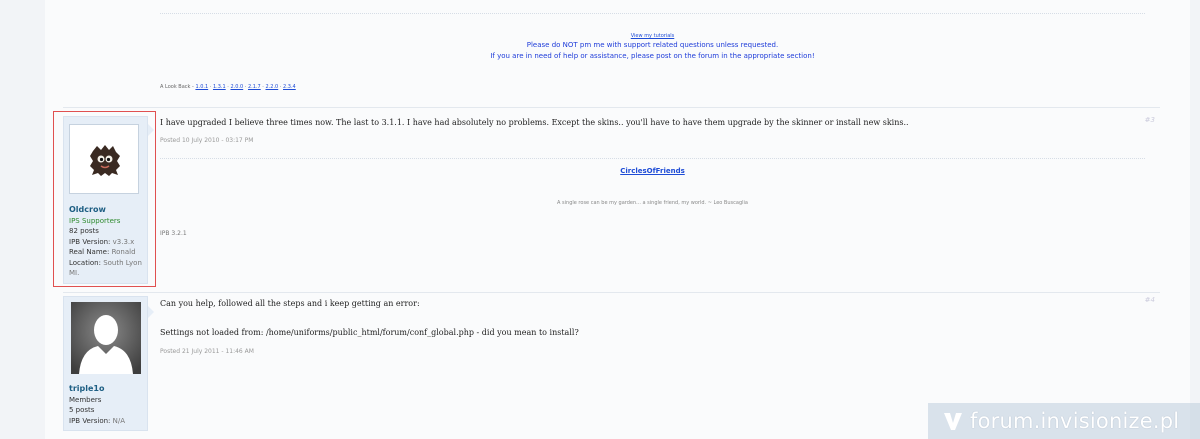 This screenshot has width=1200, height=439. Describe the element at coordinates (104, 199) in the screenshot. I see `author-highlight-box` at that location.